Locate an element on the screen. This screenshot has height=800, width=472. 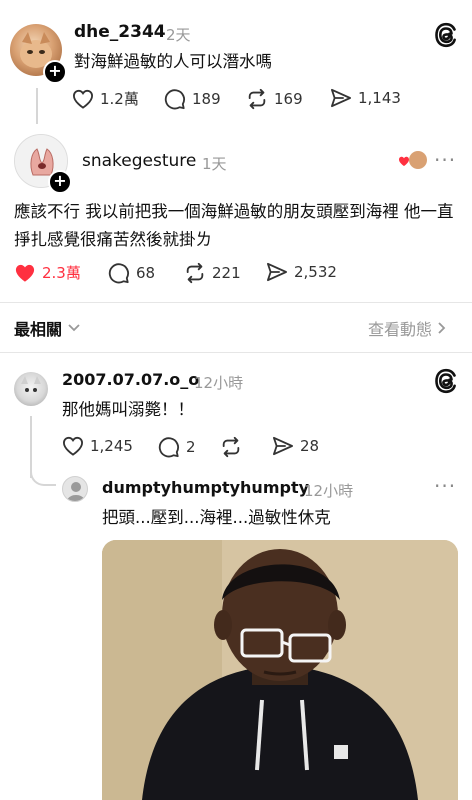
like-button: 1.2萬 is located at coordinates (105, 98).